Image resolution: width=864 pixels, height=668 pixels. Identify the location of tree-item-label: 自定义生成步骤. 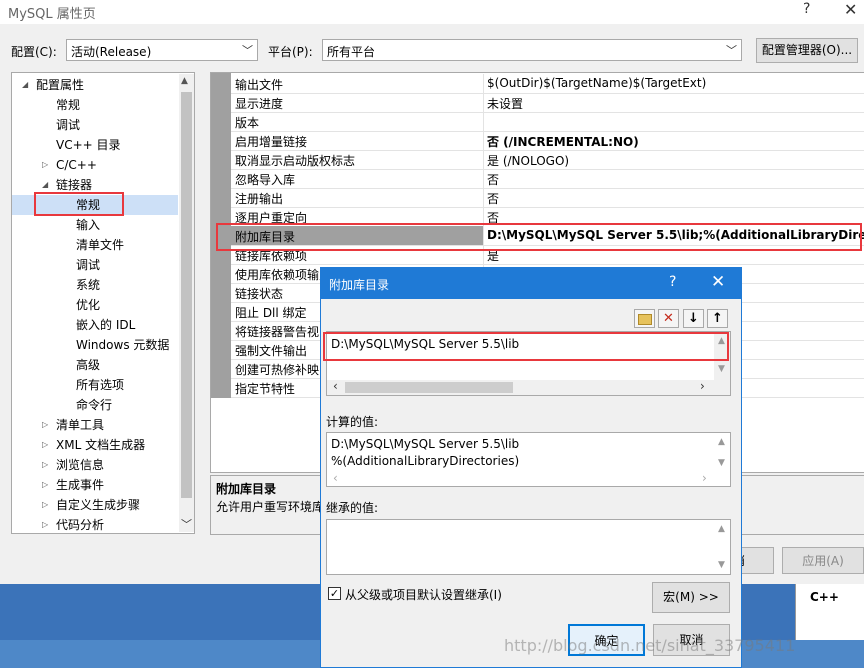
(98, 505).